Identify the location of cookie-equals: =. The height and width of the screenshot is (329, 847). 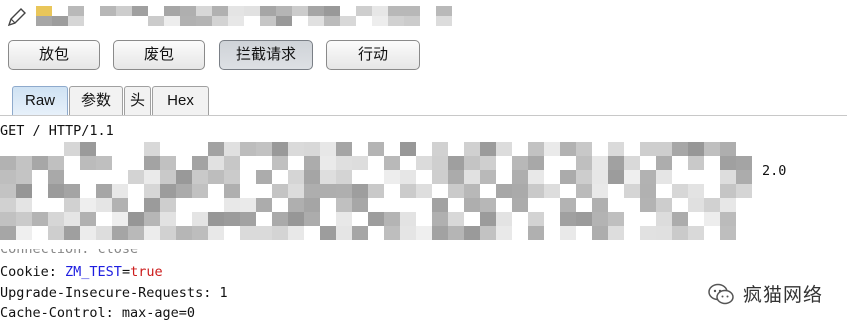
(126, 272).